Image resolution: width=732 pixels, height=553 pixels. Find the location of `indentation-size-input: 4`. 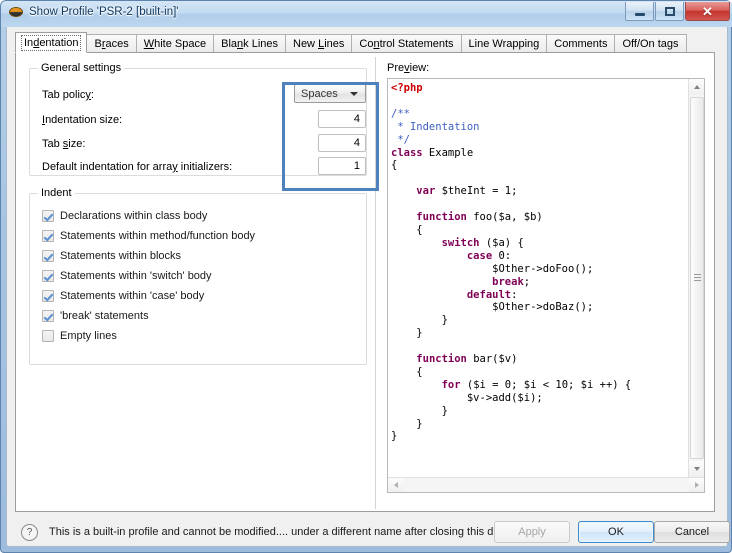

indentation-size-input: 4 is located at coordinates (342, 119).